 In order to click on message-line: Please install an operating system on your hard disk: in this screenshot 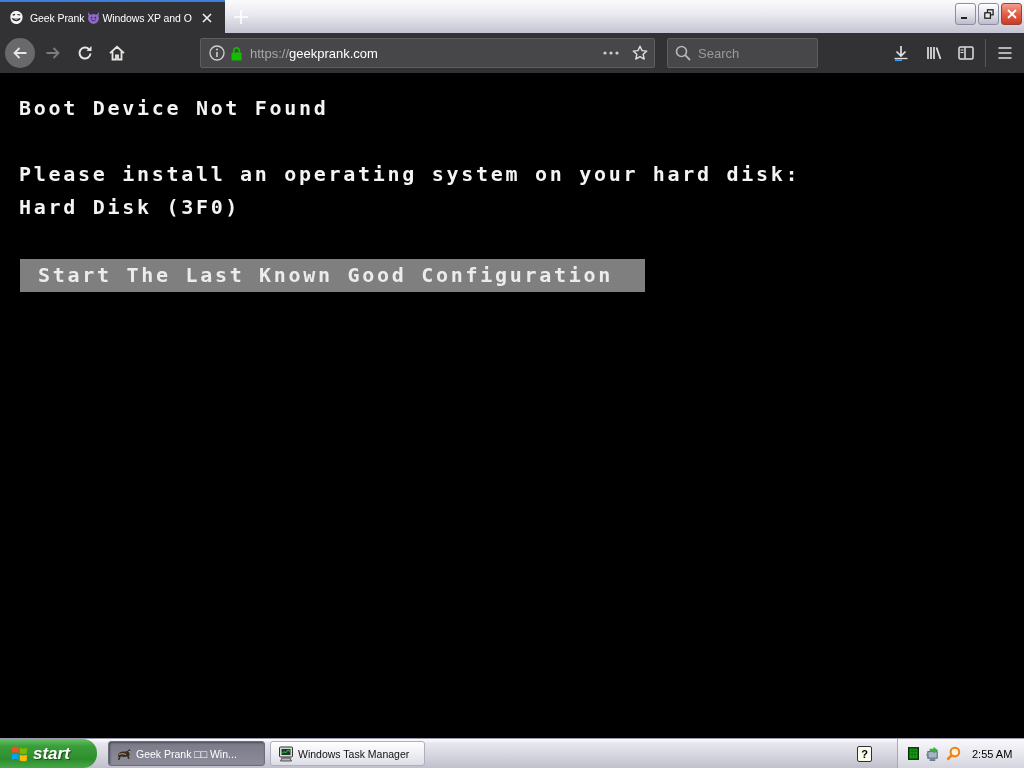, I will do `click(410, 174)`.